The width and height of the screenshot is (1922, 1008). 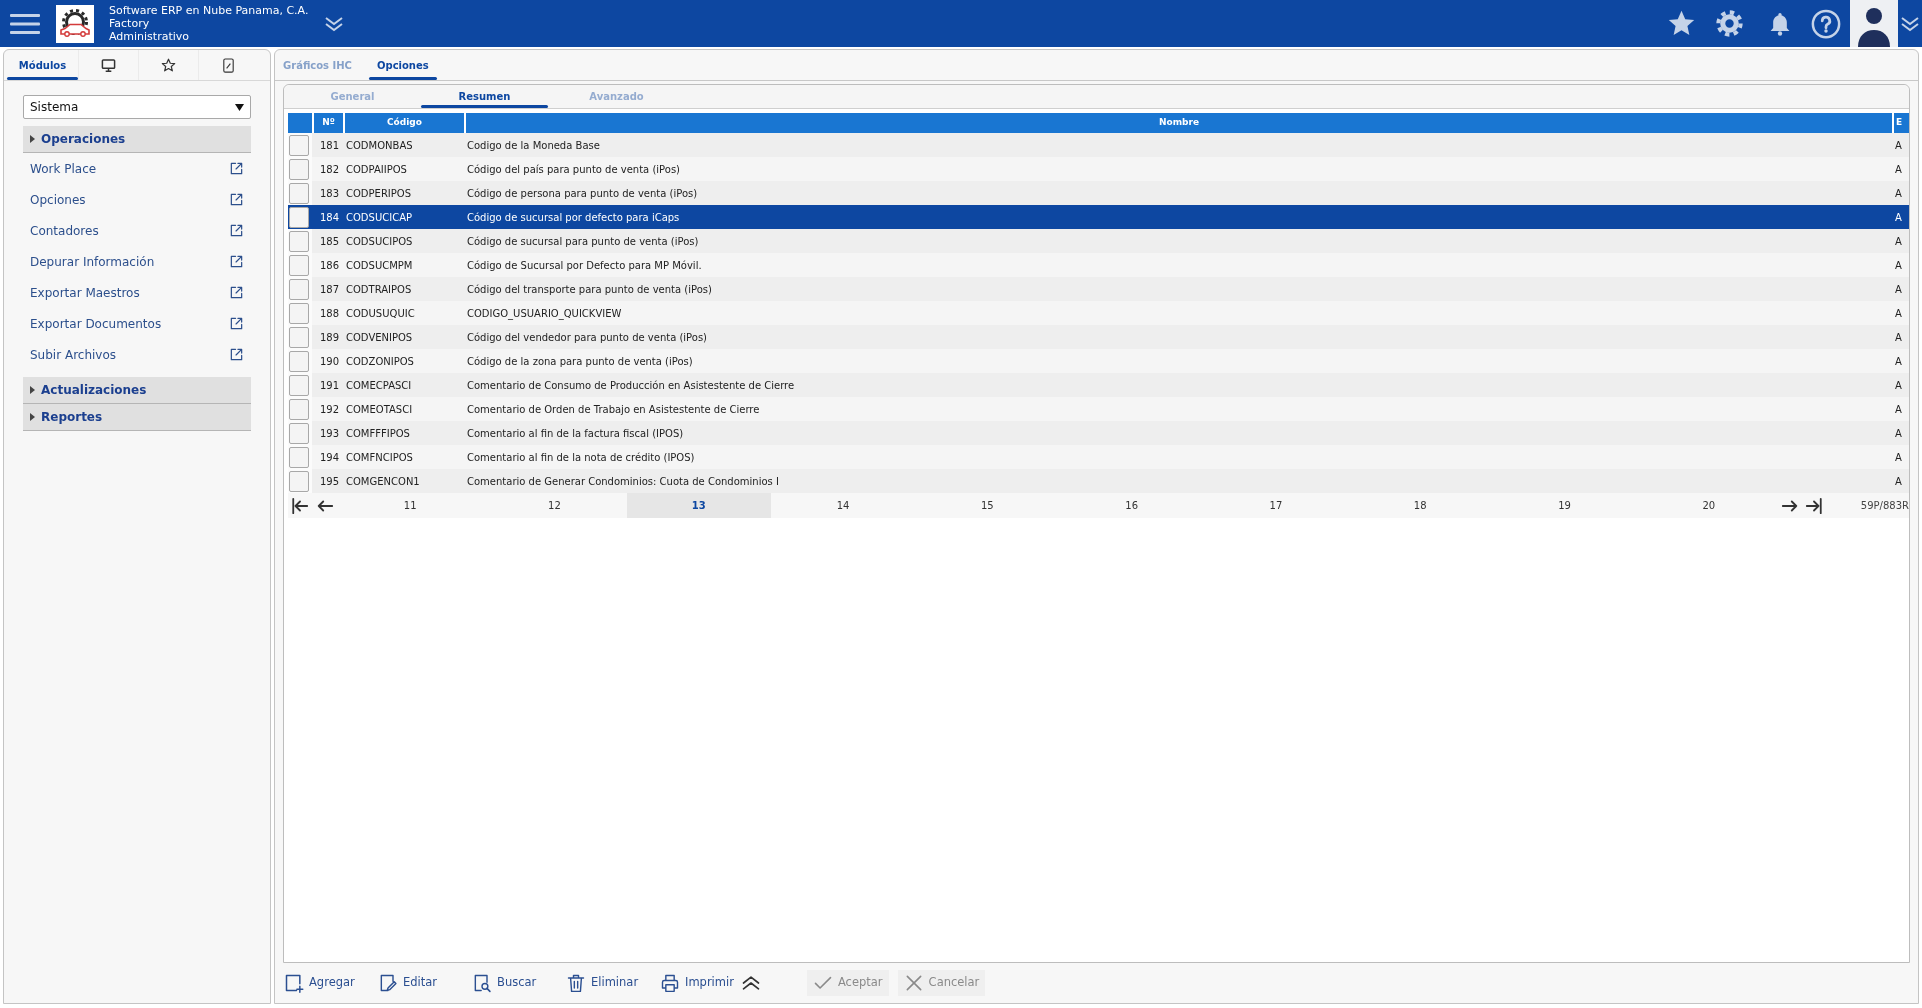 What do you see at coordinates (1098, 145) in the screenshot?
I see `table-row: 181 CODMONBAS Codigo de la Moneda Base A` at bounding box center [1098, 145].